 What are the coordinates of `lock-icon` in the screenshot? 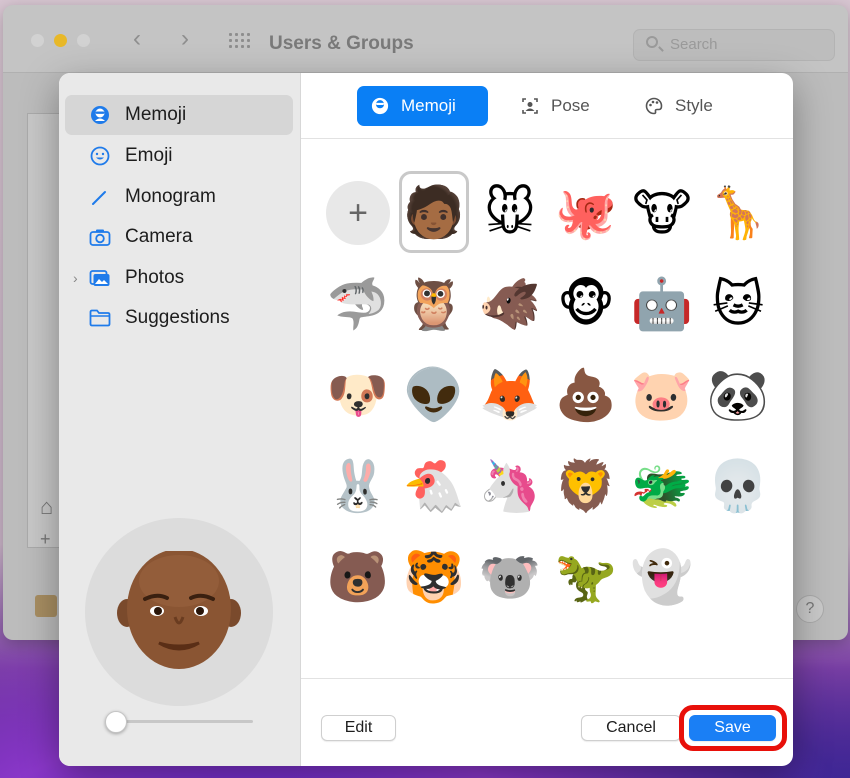 It's located at (46, 606).